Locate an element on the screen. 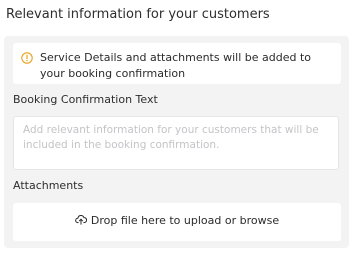  dropzone-text: Drop file here to upload or browse is located at coordinates (185, 220).